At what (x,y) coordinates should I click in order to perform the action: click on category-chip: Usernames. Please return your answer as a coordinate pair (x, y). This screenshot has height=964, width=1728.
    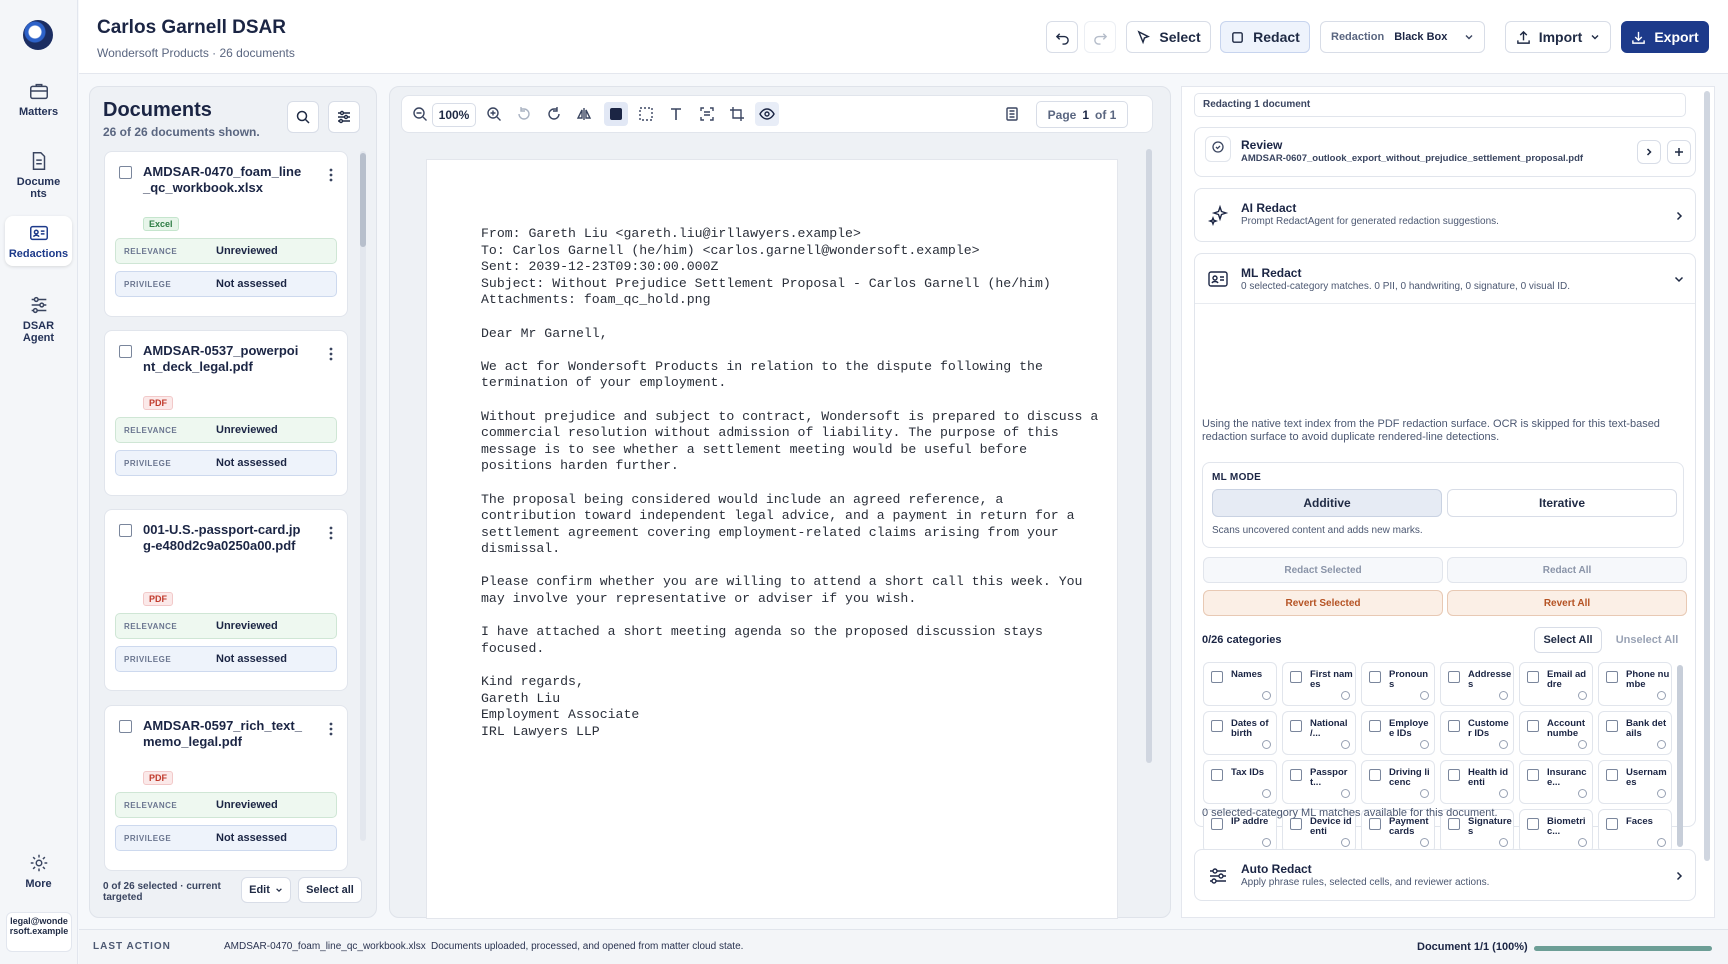
    Looking at the image, I should click on (1635, 782).